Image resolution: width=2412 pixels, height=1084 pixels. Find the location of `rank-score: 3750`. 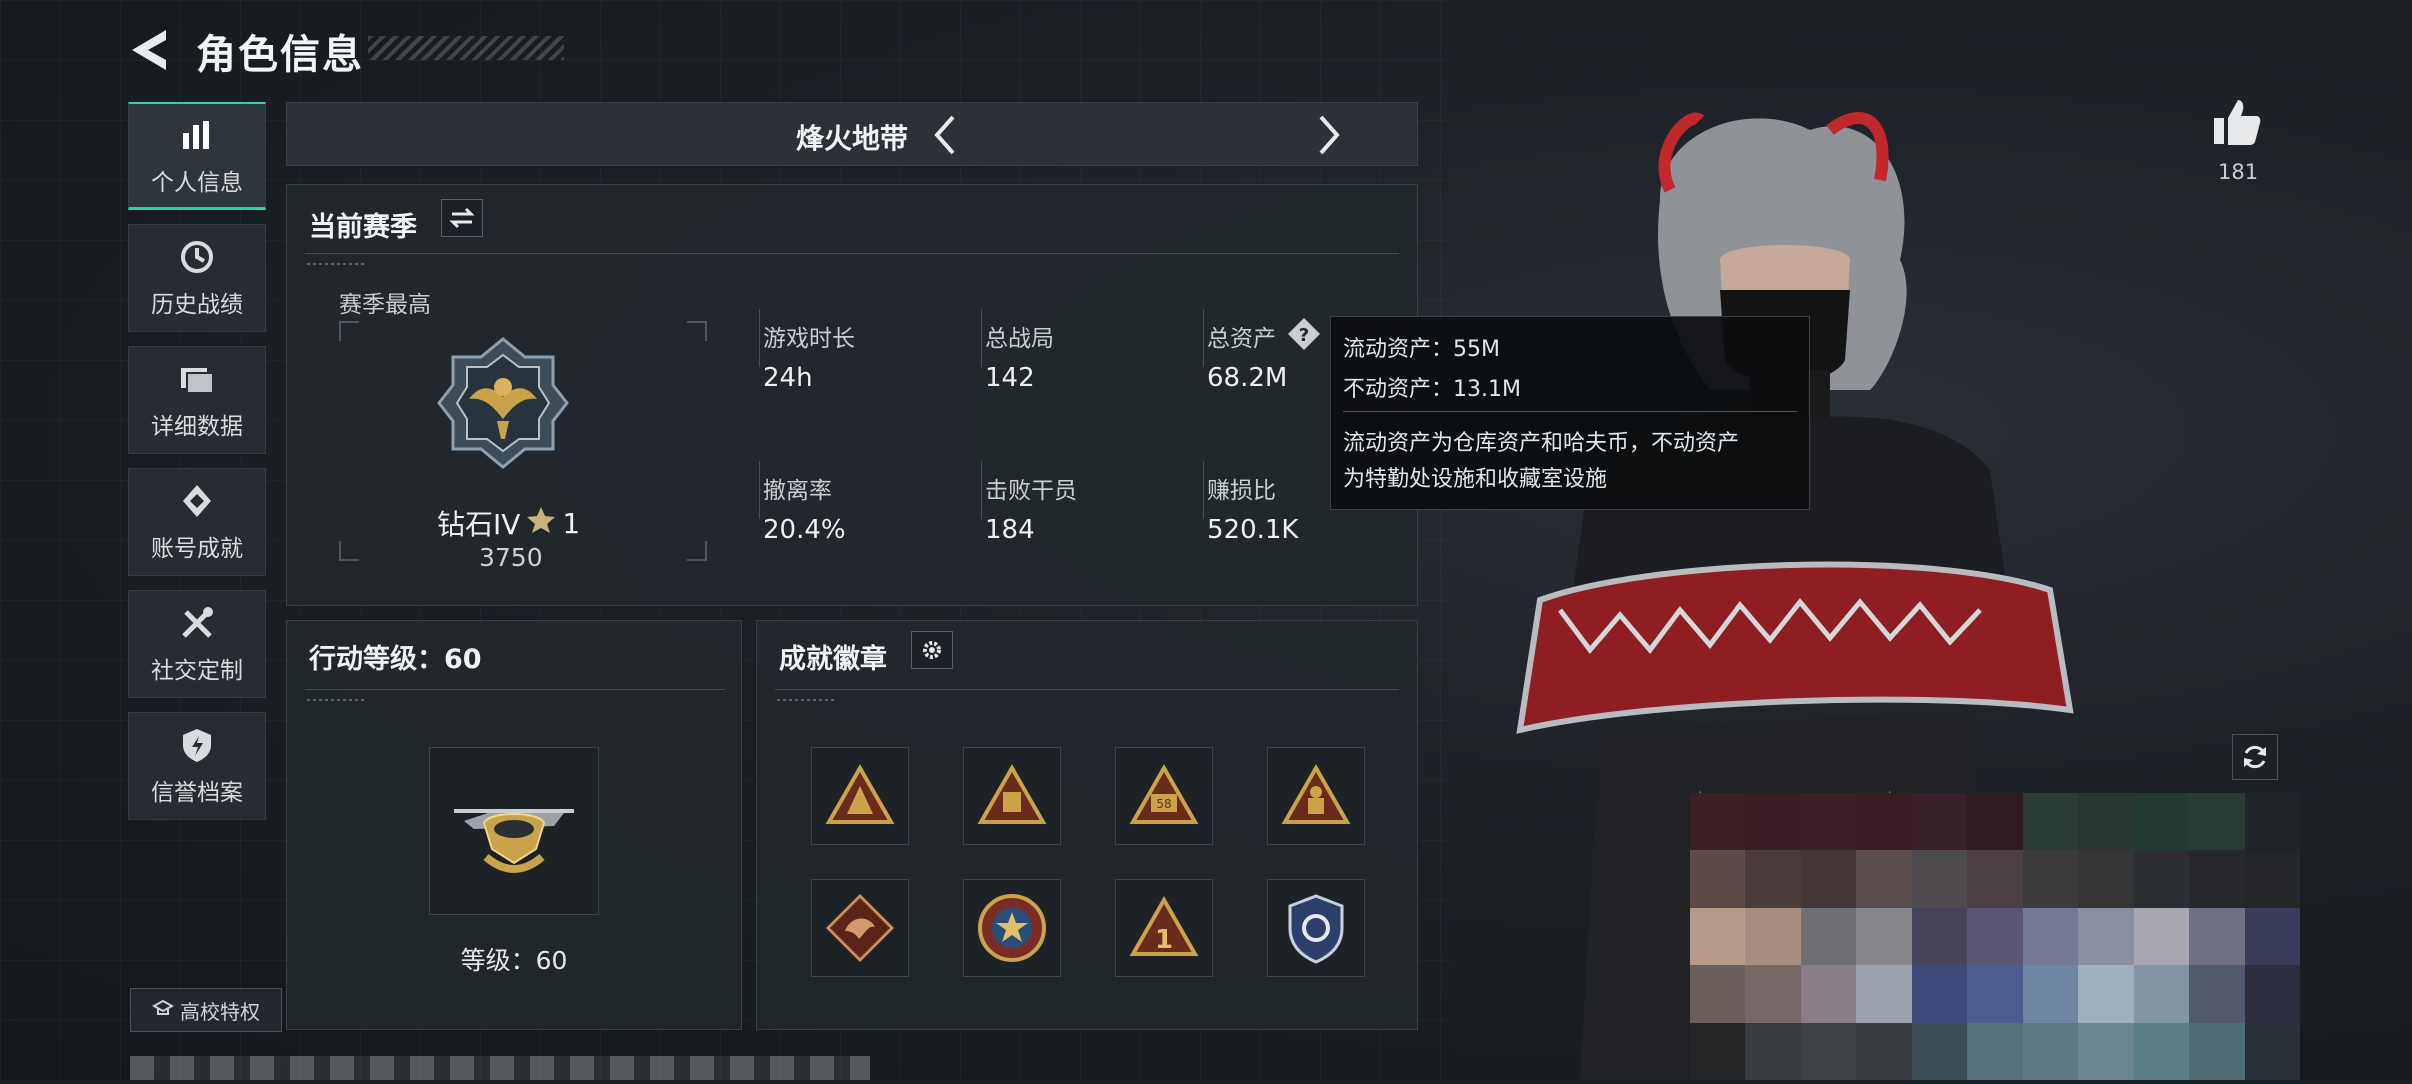

rank-score: 3750 is located at coordinates (511, 557).